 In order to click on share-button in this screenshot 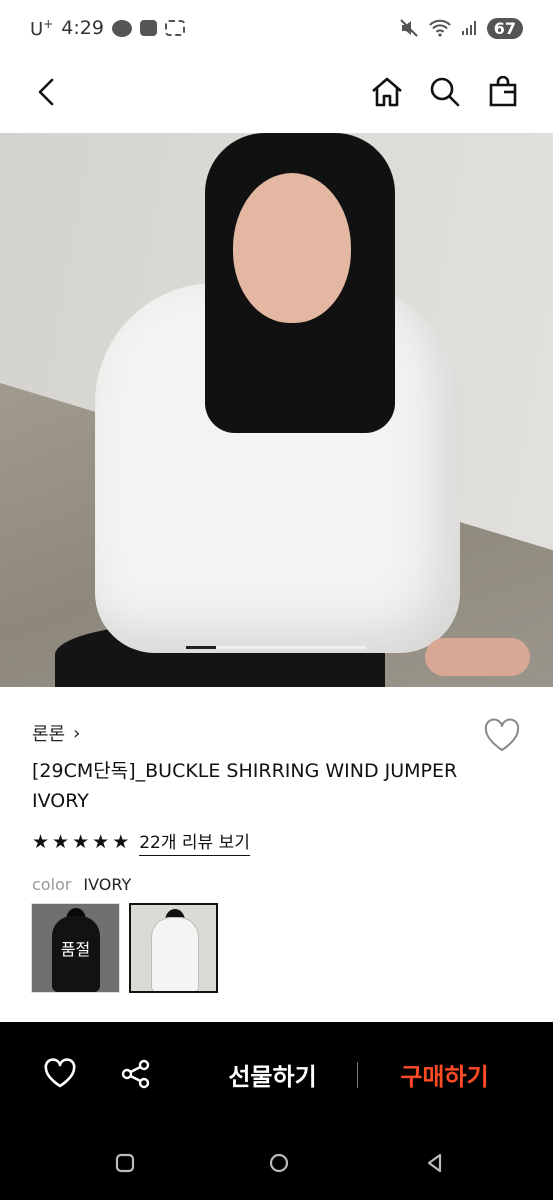, I will do `click(136, 1074)`.